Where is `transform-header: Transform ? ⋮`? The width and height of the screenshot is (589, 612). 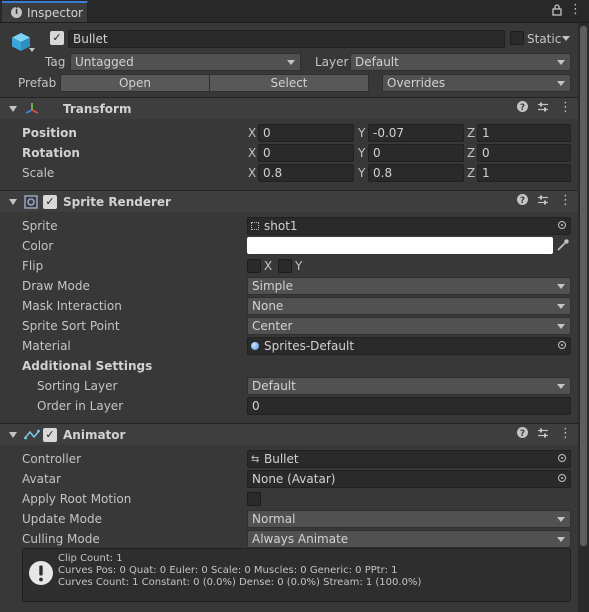 transform-header: Transform ? ⋮ is located at coordinates (289, 108).